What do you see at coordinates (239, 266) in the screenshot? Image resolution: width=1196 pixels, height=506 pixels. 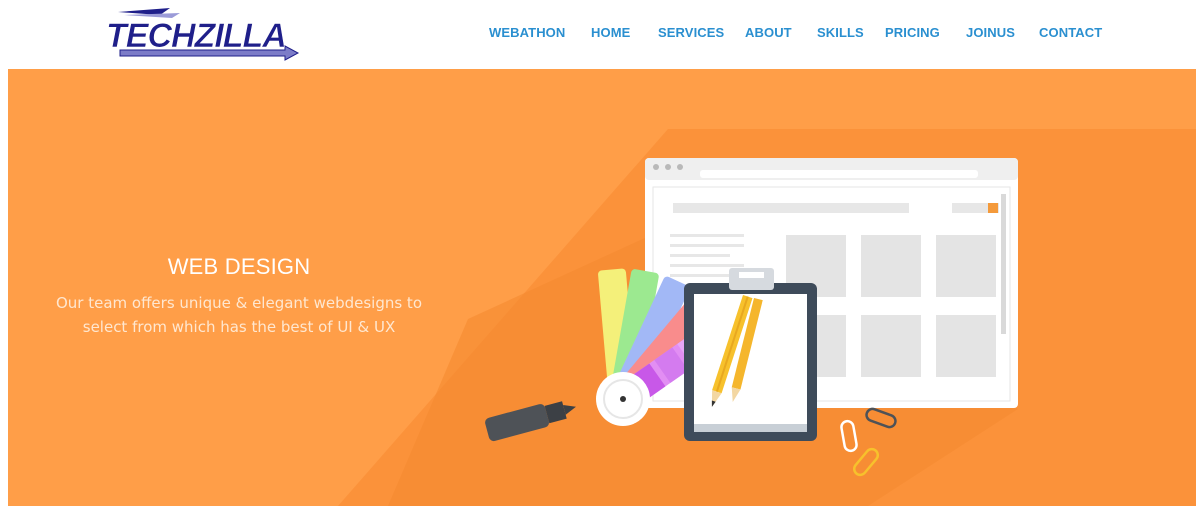 I see `hero-title: WEB DESIGN` at bounding box center [239, 266].